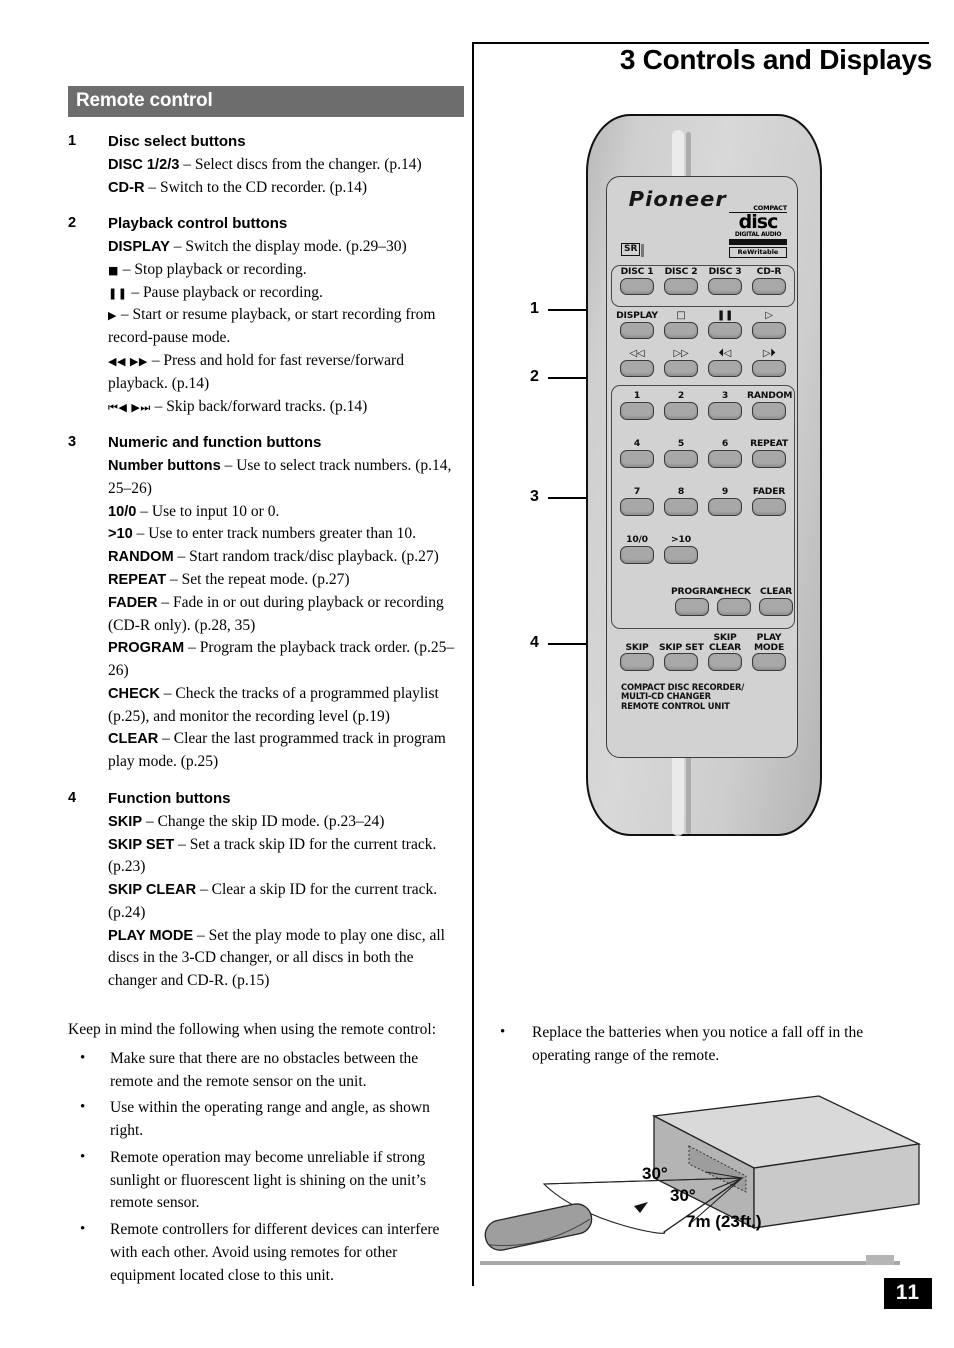 Image resolution: width=954 pixels, height=1348 pixels. I want to click on line-term: SKIP CLEAR, so click(152, 890).